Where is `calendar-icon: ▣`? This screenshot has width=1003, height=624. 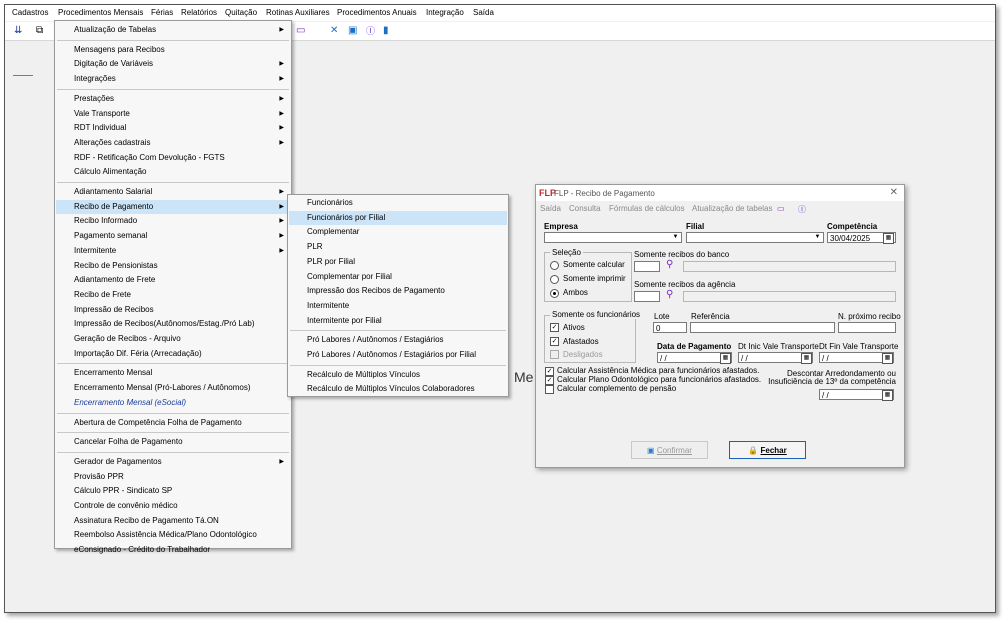 calendar-icon: ▣ is located at coordinates (352, 31).